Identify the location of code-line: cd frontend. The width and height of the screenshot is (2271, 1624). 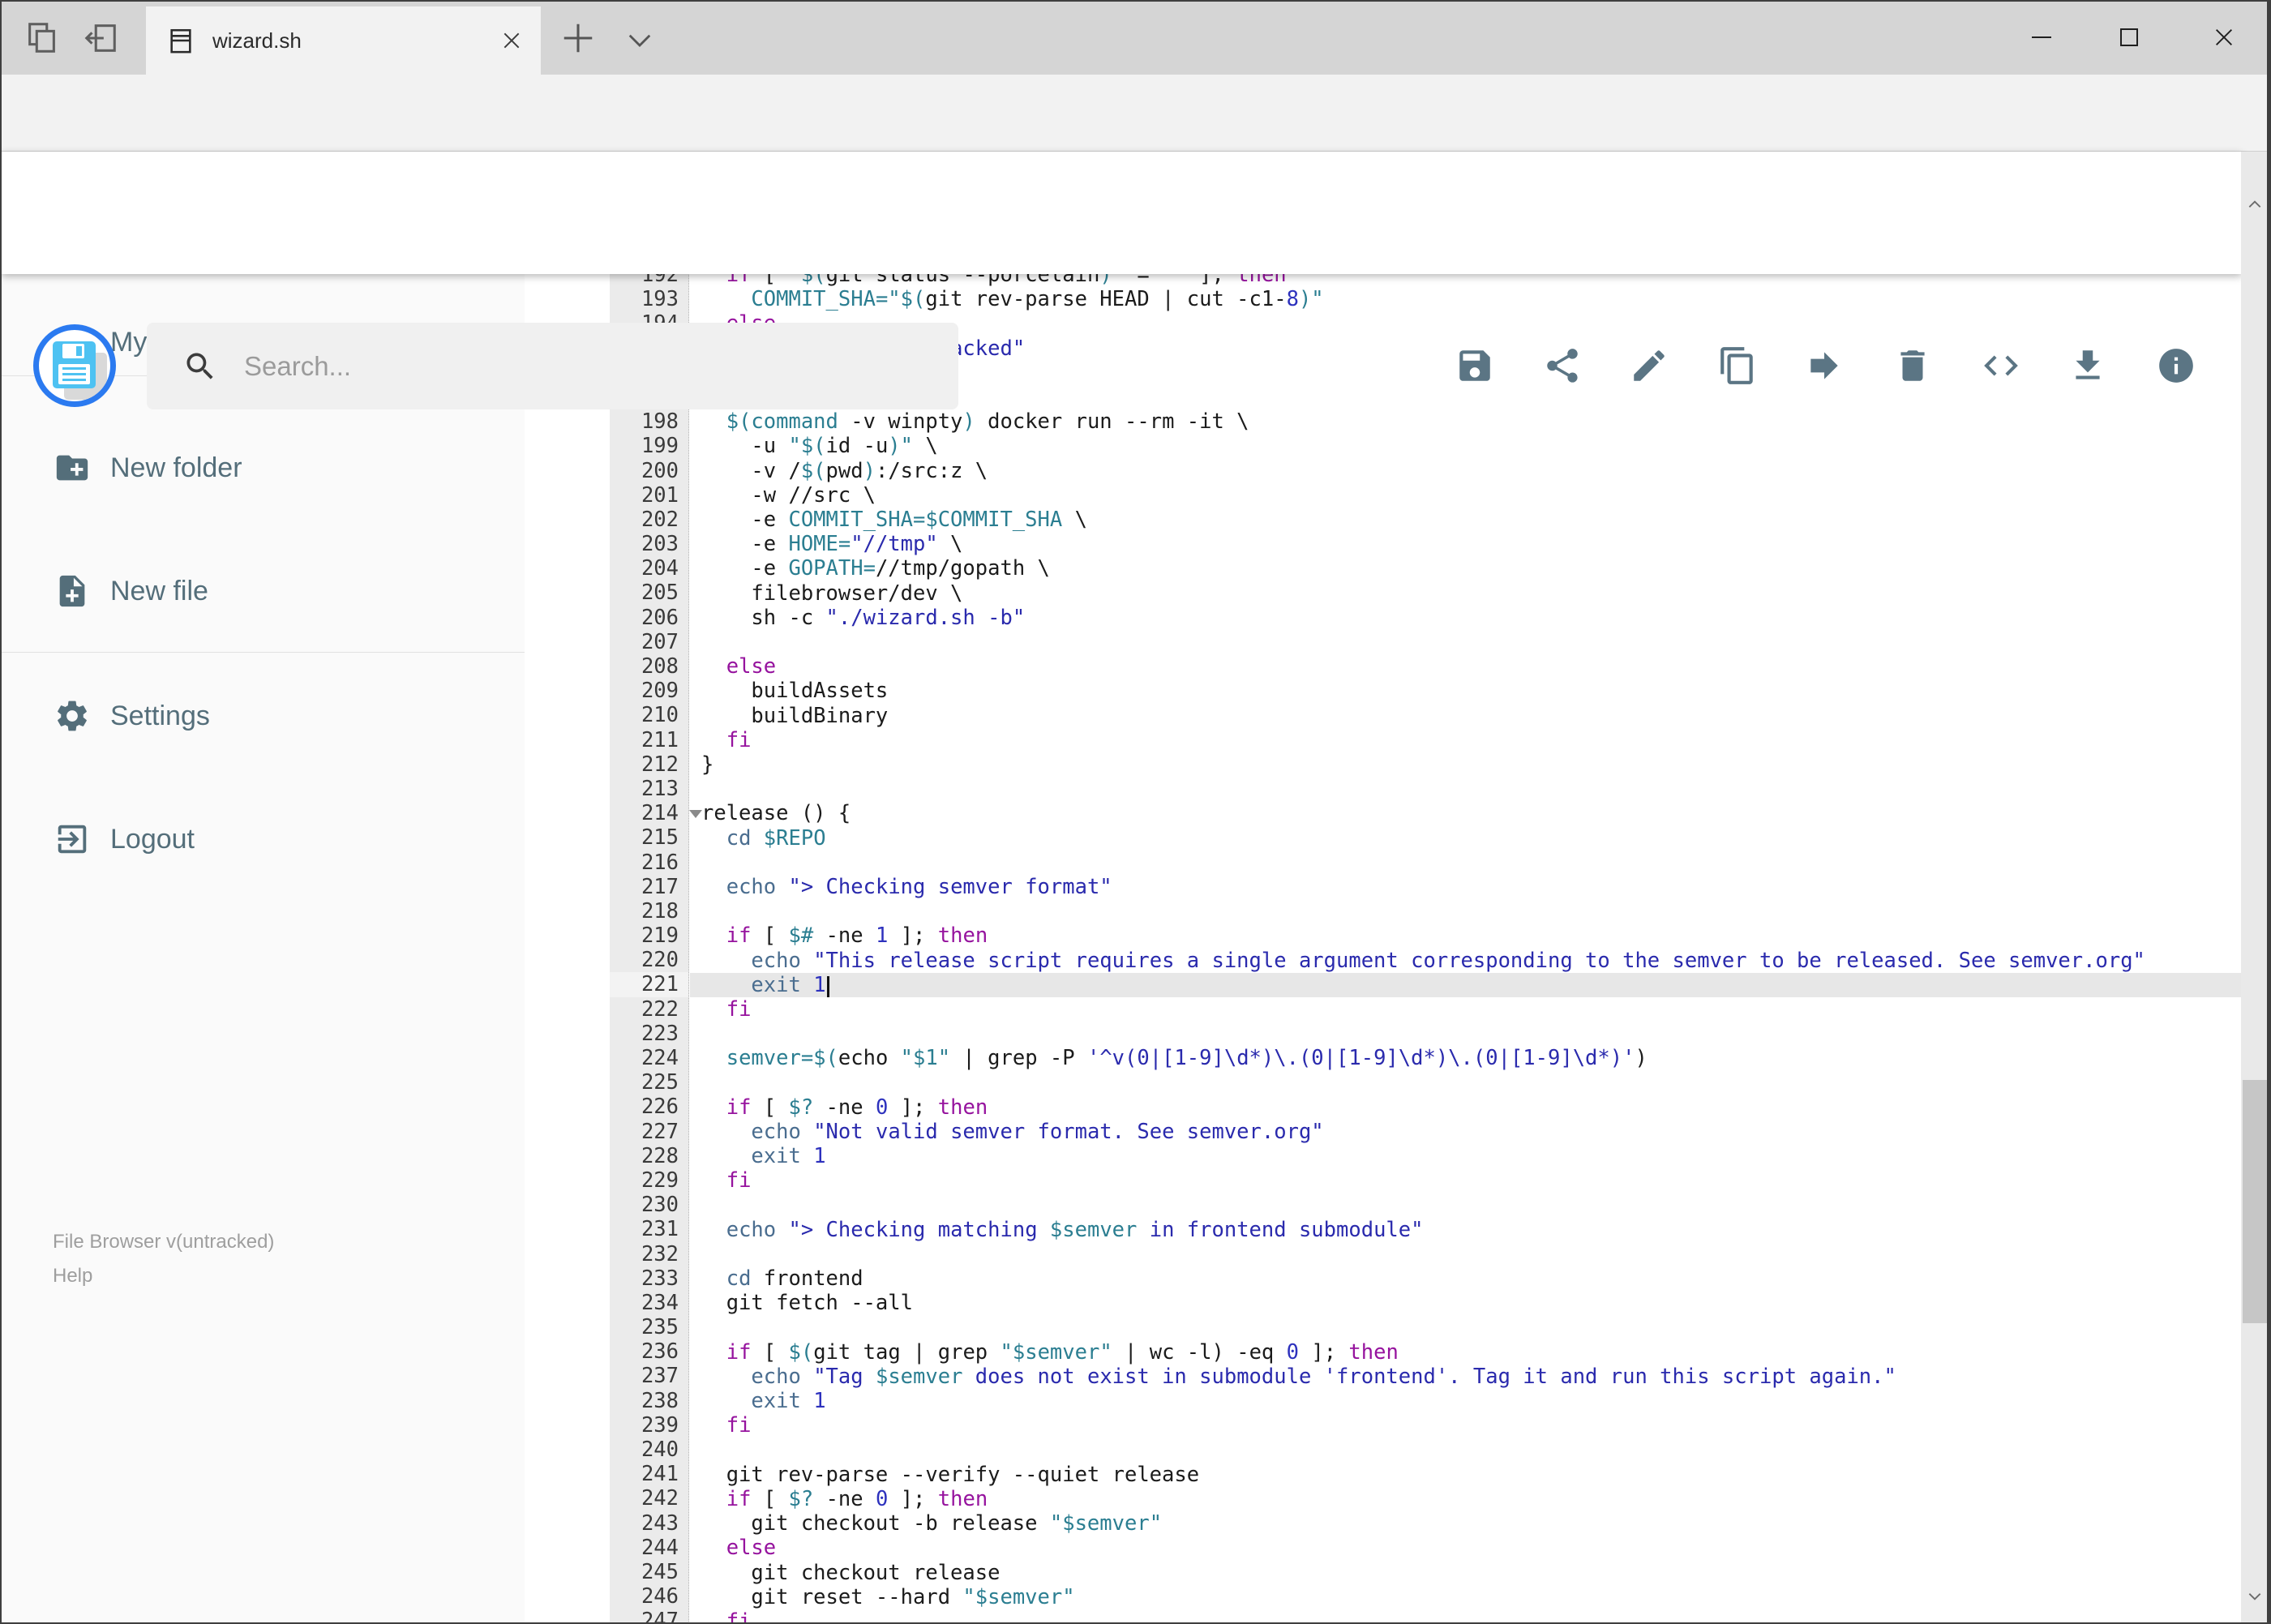
(1466, 1278).